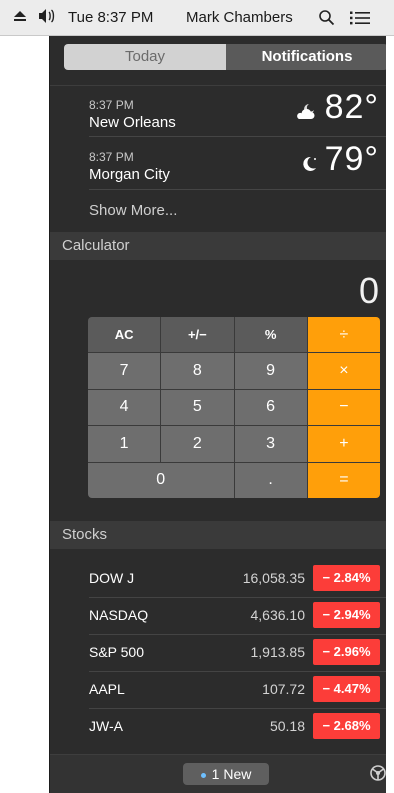  What do you see at coordinates (270, 407) in the screenshot?
I see `calc-key-6: 6` at bounding box center [270, 407].